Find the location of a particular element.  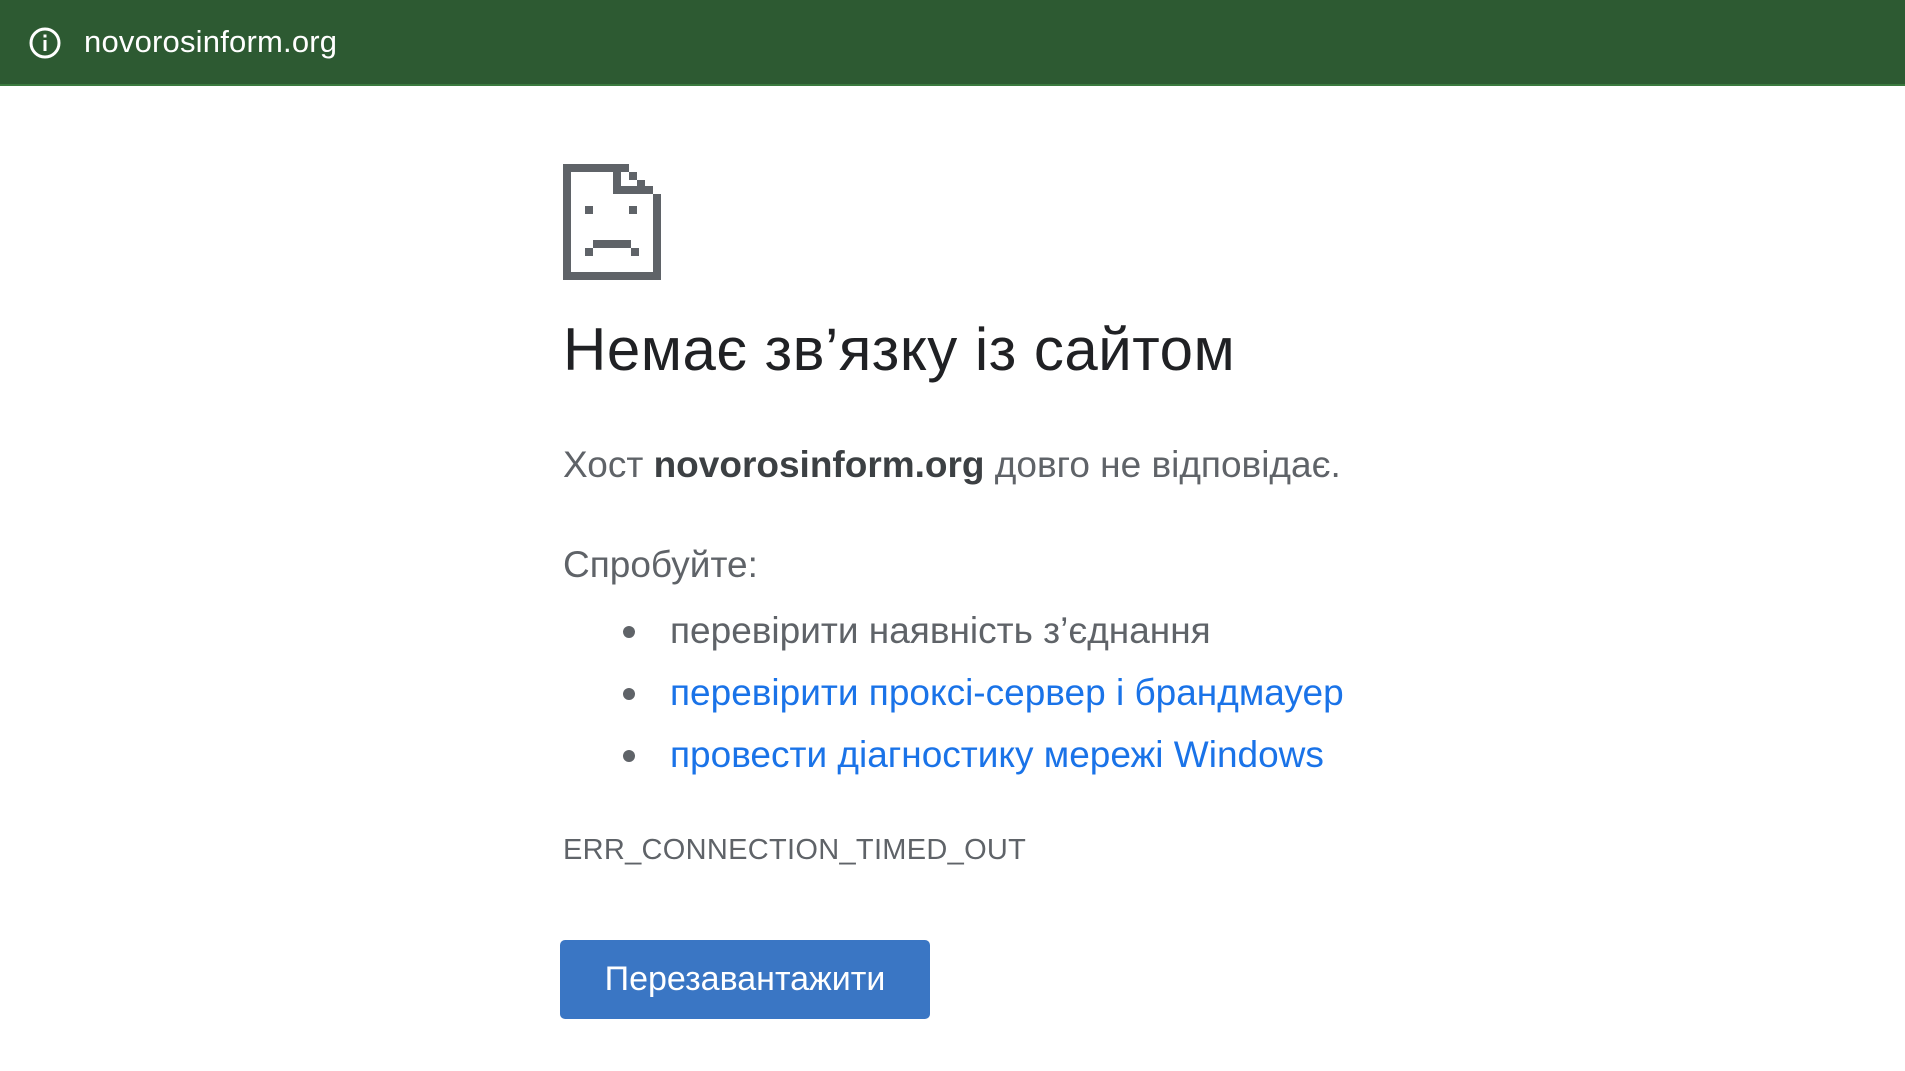

summary-prefix: Хост is located at coordinates (608, 464).